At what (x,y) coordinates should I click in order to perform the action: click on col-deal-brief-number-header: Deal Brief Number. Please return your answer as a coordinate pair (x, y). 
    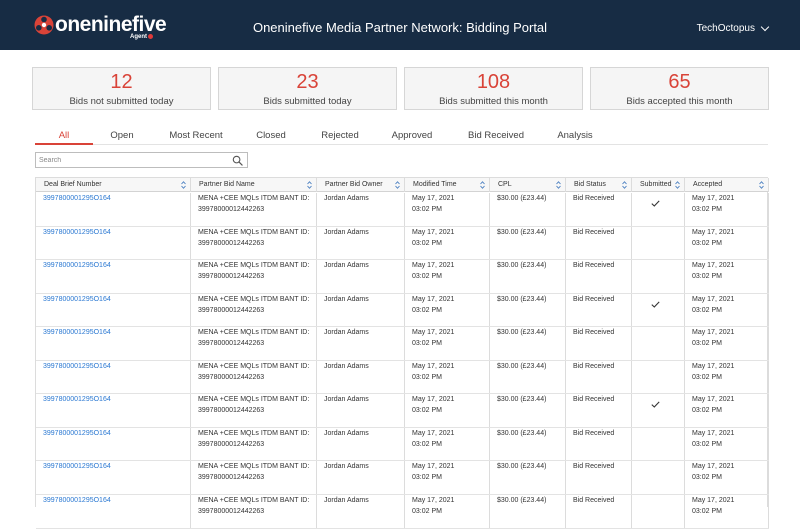
    Looking at the image, I should click on (113, 185).